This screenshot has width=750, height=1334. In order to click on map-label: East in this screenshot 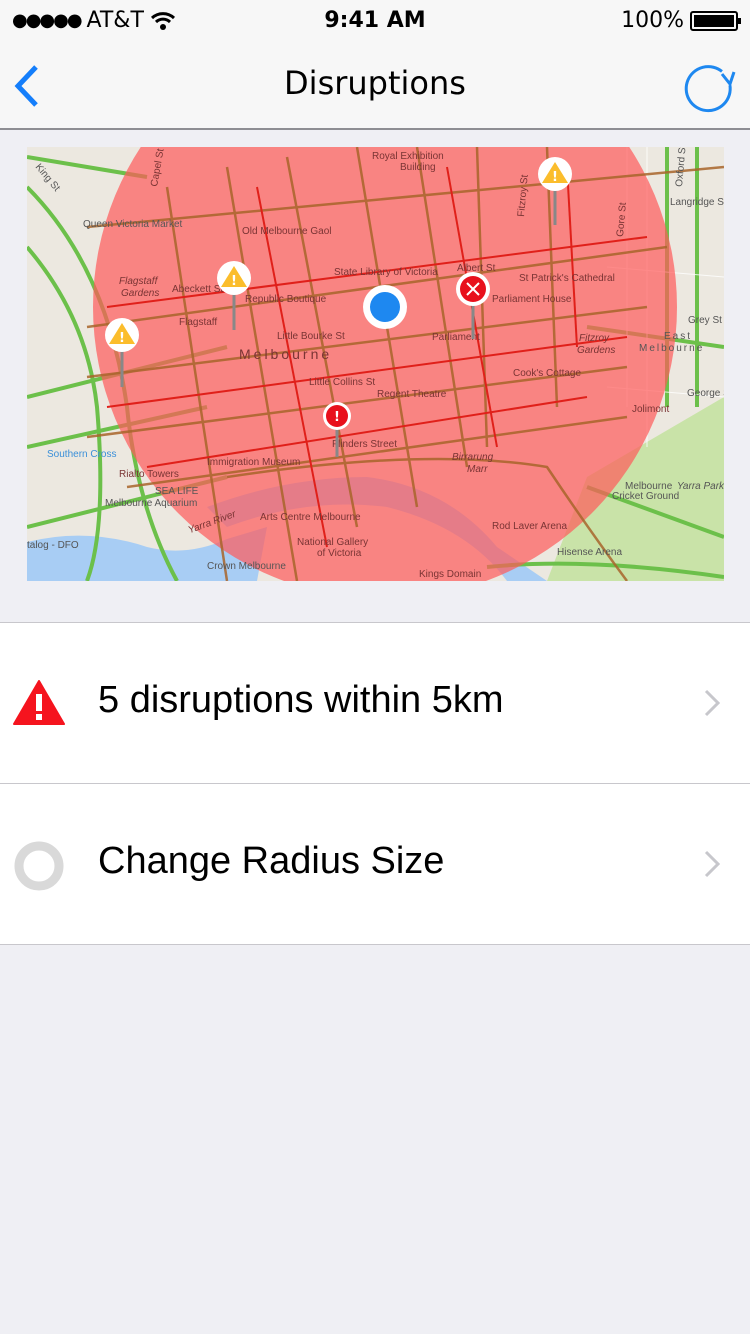, I will do `click(678, 336)`.